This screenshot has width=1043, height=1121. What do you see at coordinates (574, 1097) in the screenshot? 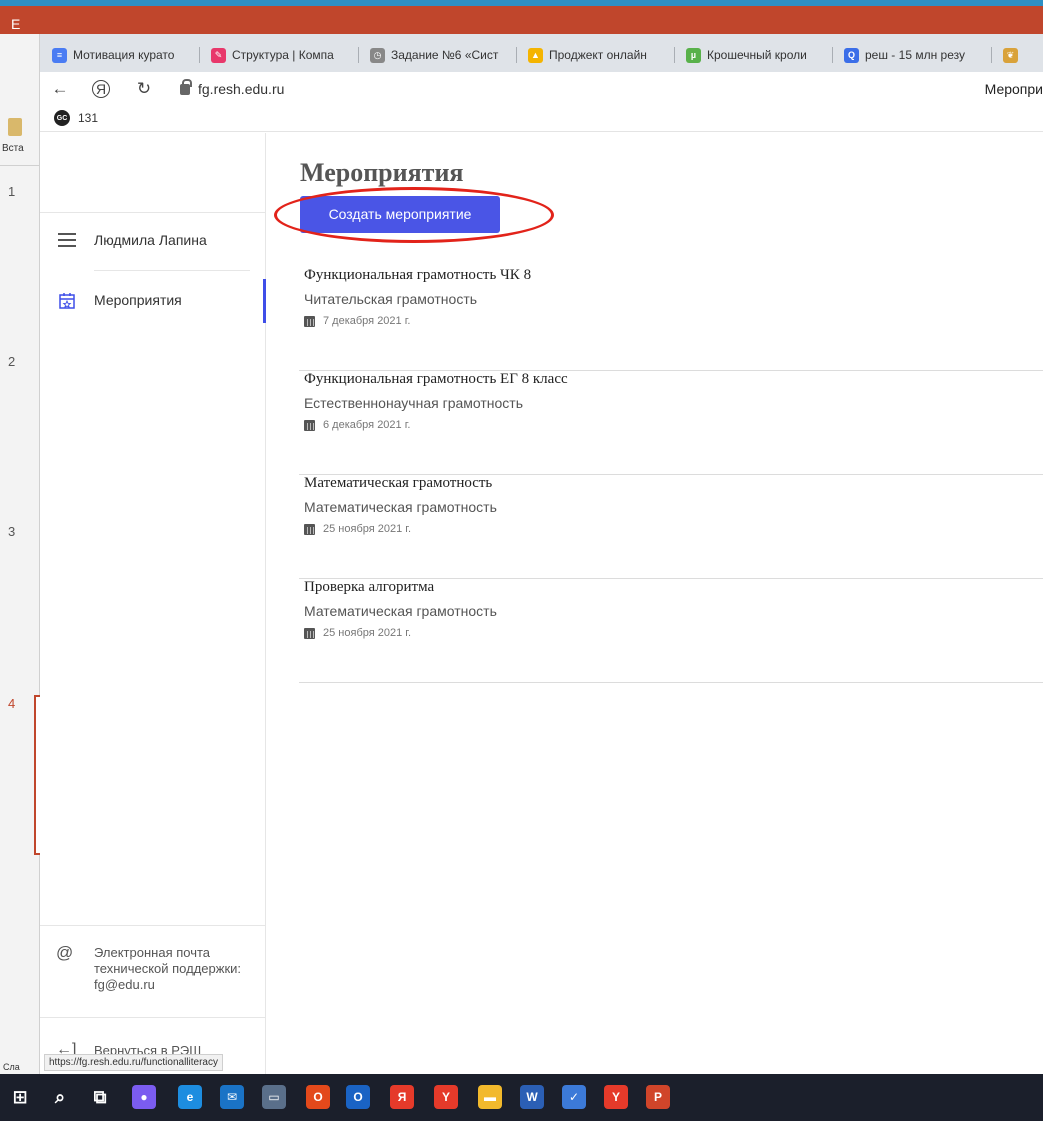
I see `wolfram-icon: ✓` at bounding box center [574, 1097].